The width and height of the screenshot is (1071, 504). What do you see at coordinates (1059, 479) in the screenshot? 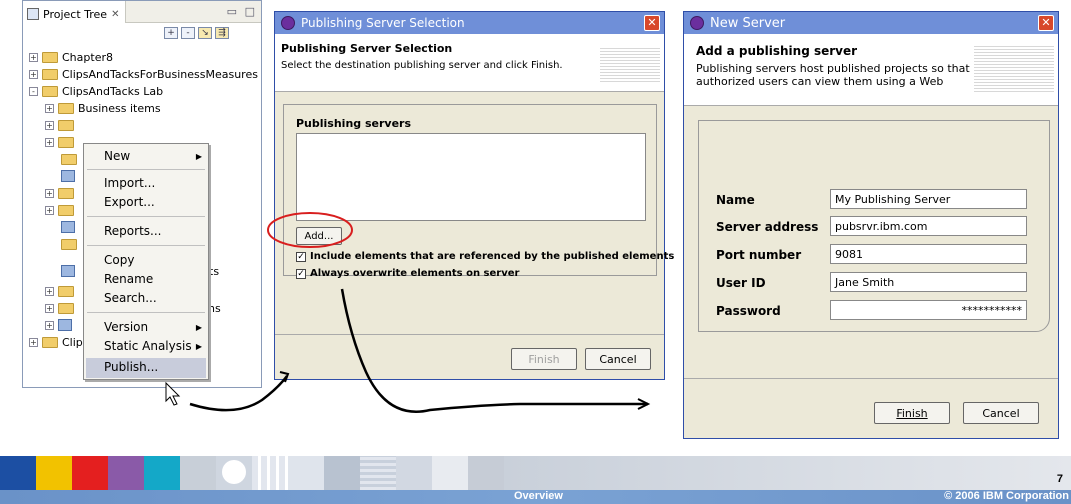
I see `page-number: 7` at bounding box center [1059, 479].